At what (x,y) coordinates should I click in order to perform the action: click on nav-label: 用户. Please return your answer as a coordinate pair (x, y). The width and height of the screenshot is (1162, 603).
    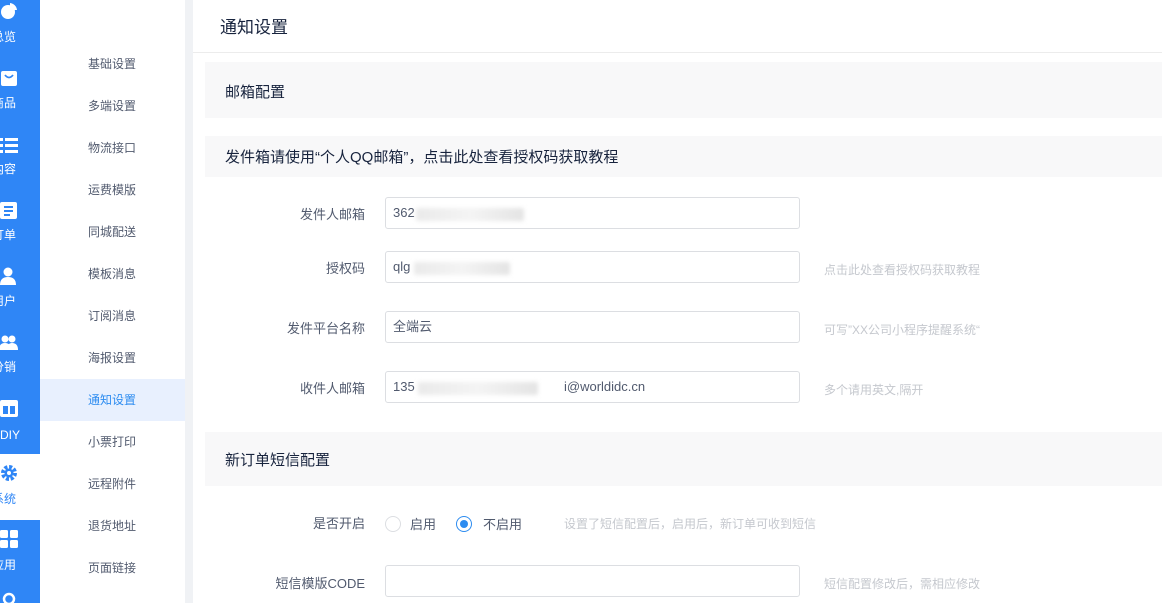
    Looking at the image, I should click on (8, 301).